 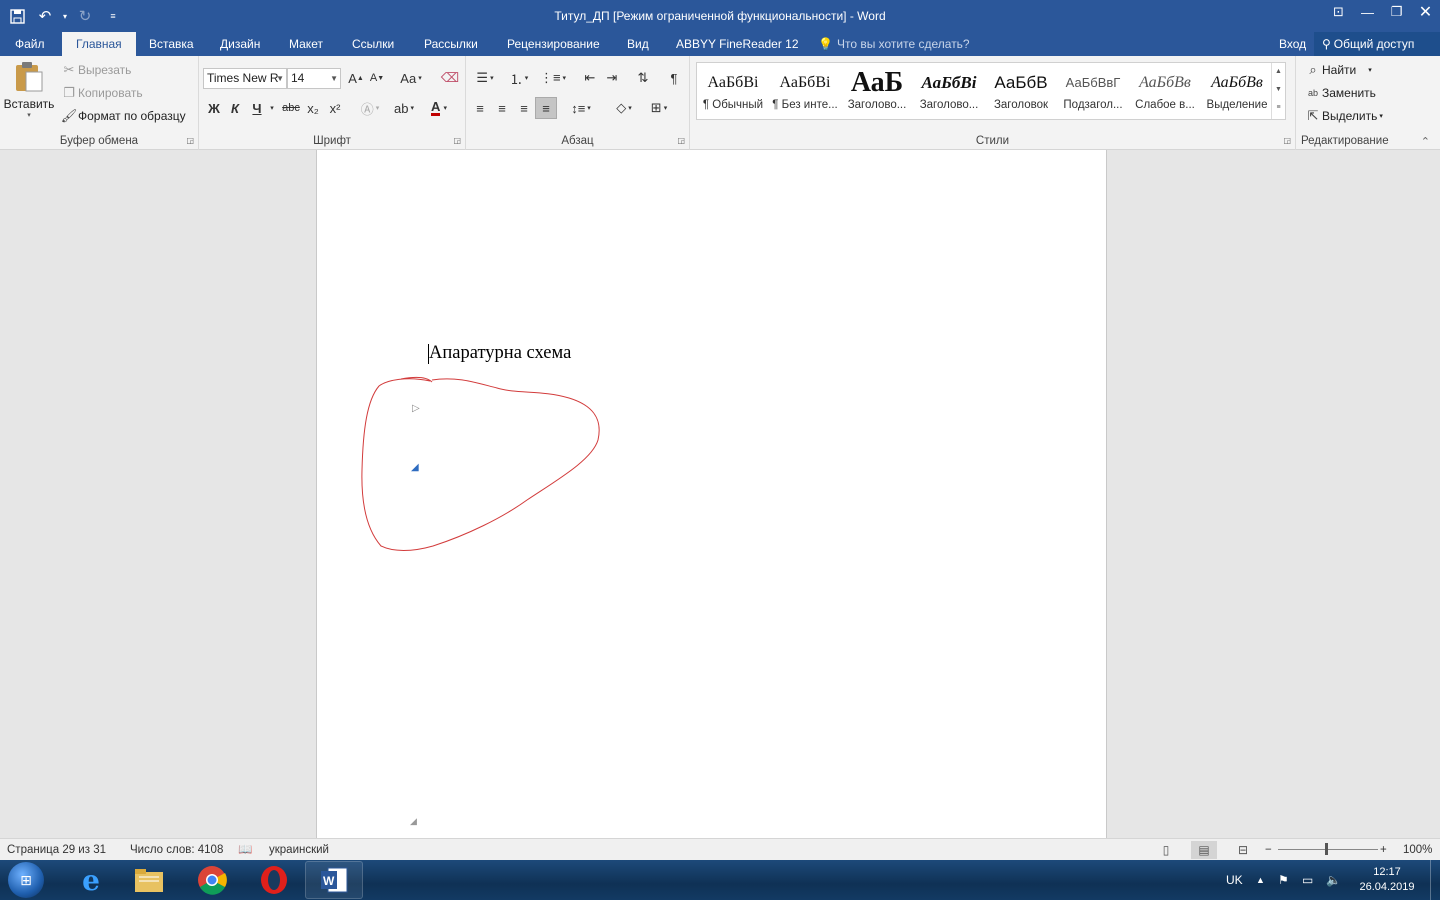 What do you see at coordinates (29, 94) in the screenshot?
I see `paste-button: Вставить ▾` at bounding box center [29, 94].